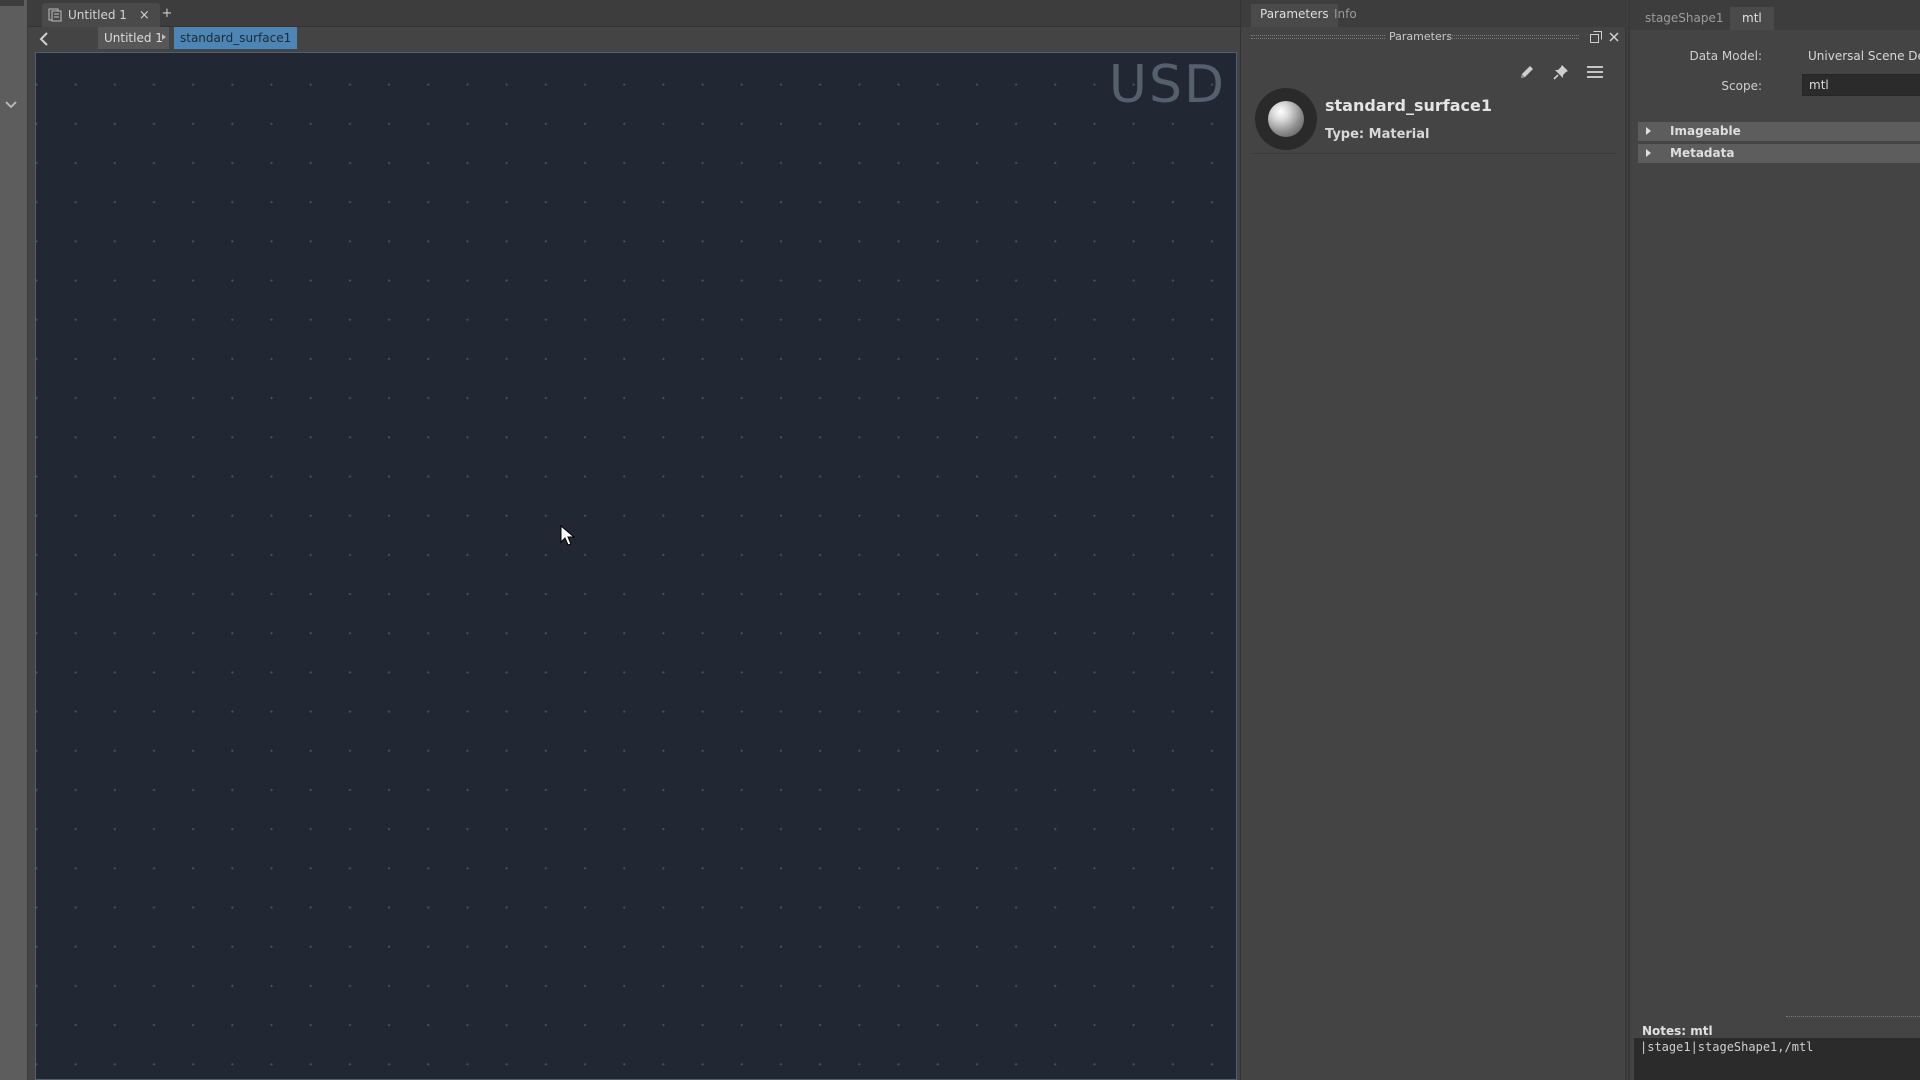 The image size is (1920, 1080). I want to click on tab-mtl: mtl, so click(1752, 18).